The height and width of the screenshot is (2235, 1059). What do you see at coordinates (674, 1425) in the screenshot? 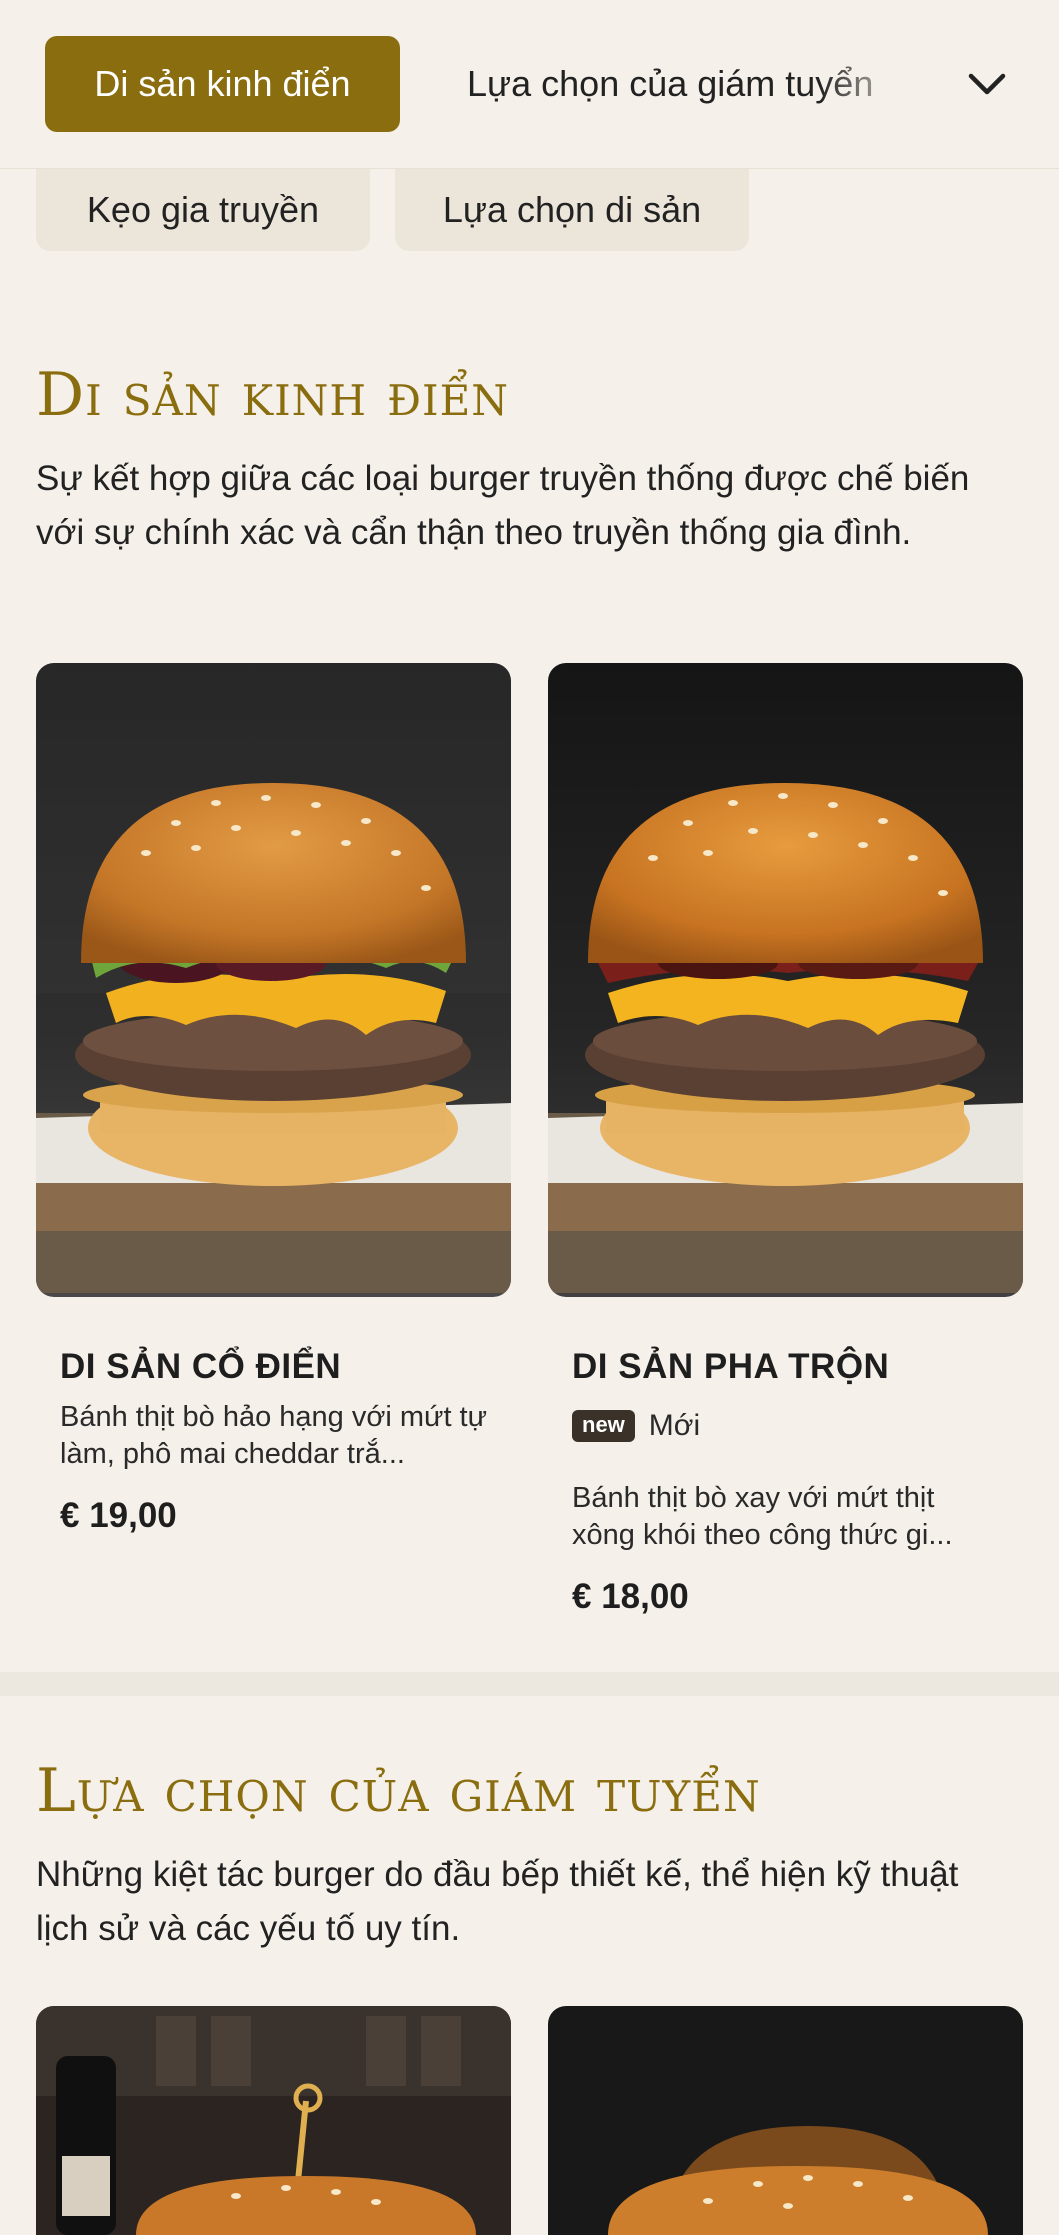
I see `badge-label: Mới` at bounding box center [674, 1425].